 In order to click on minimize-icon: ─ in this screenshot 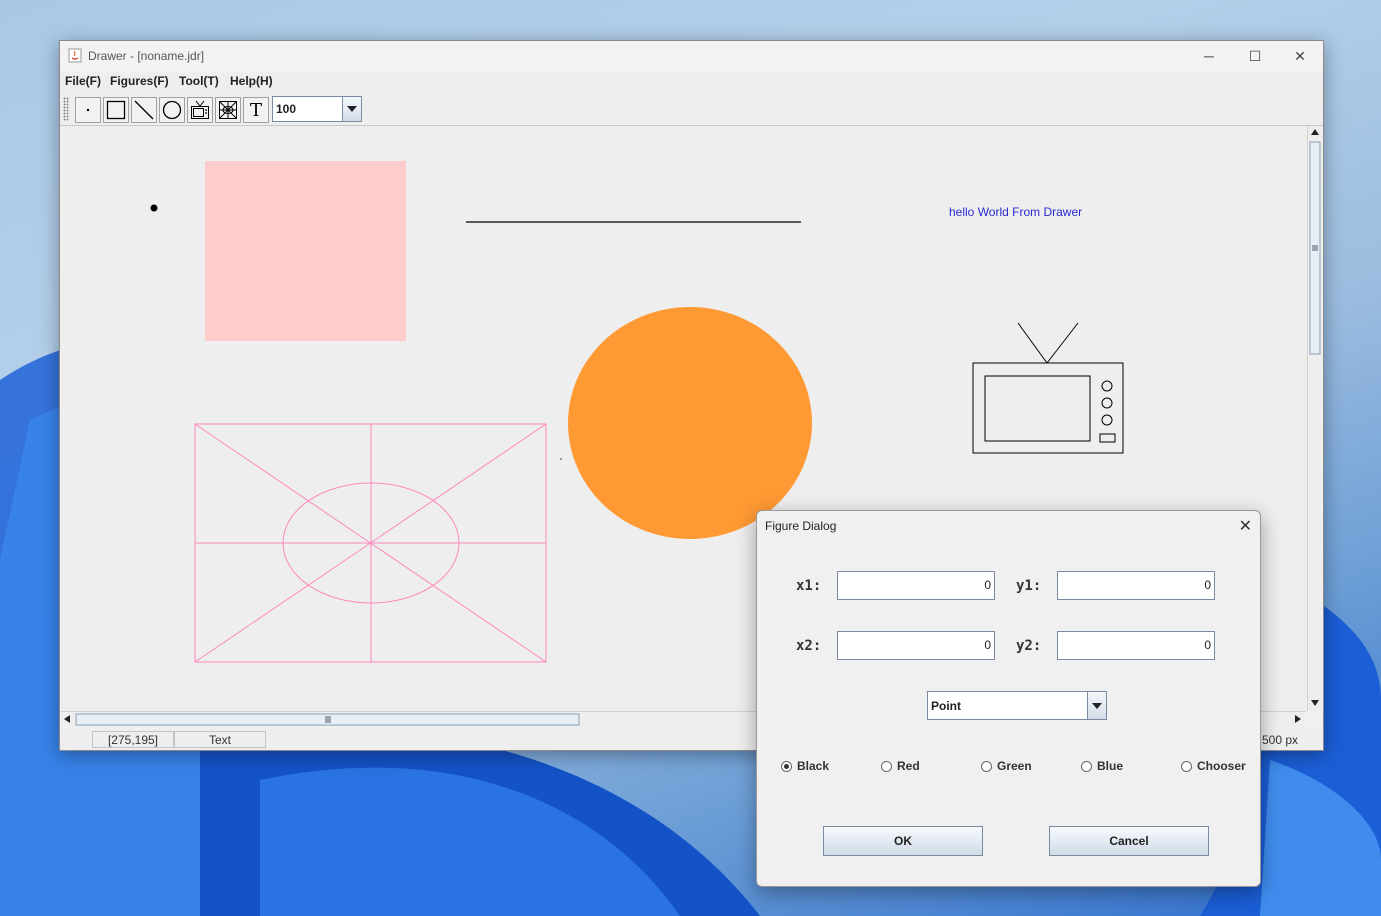, I will do `click(1209, 56)`.